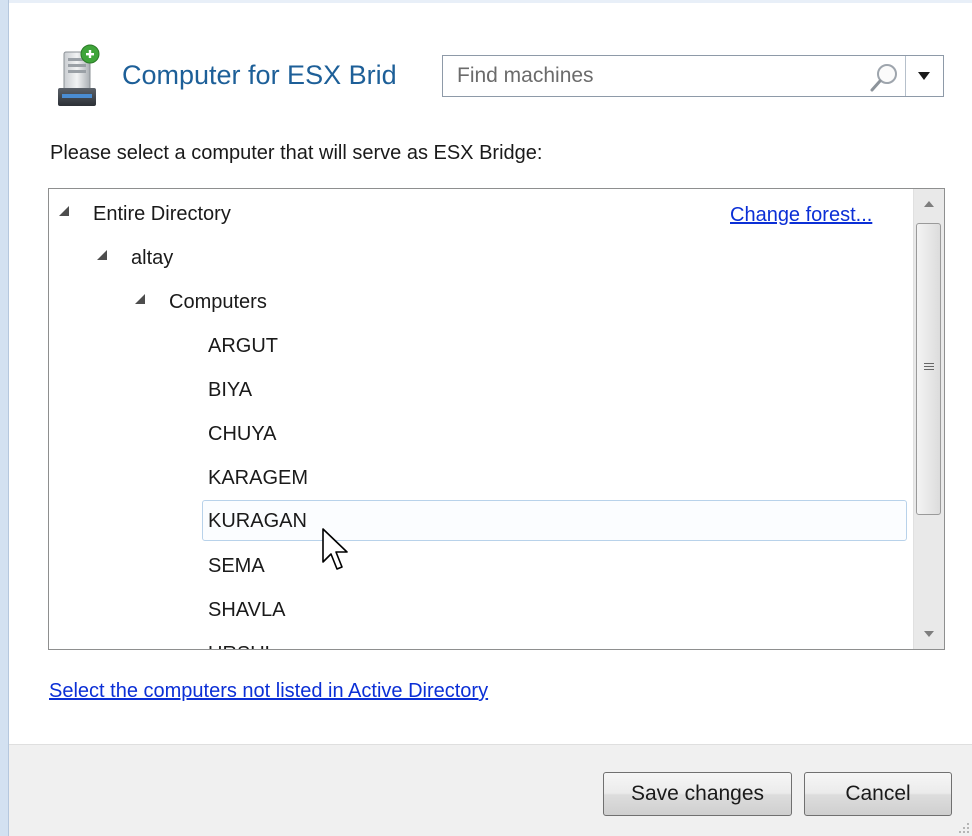  What do you see at coordinates (490, 1) in the screenshot?
I see `window-frame-top` at bounding box center [490, 1].